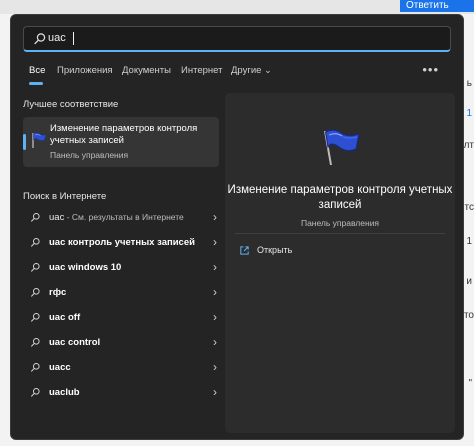  What do you see at coordinates (89, 155) in the screenshot?
I see `best-match-subtitle: Панель управления` at bounding box center [89, 155].